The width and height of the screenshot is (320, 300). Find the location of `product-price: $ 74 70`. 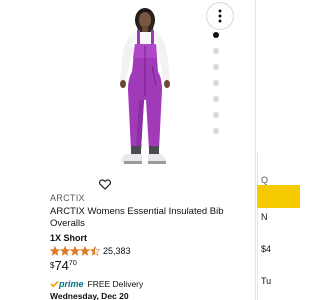

product-price: $ 74 70 is located at coordinates (63, 265).